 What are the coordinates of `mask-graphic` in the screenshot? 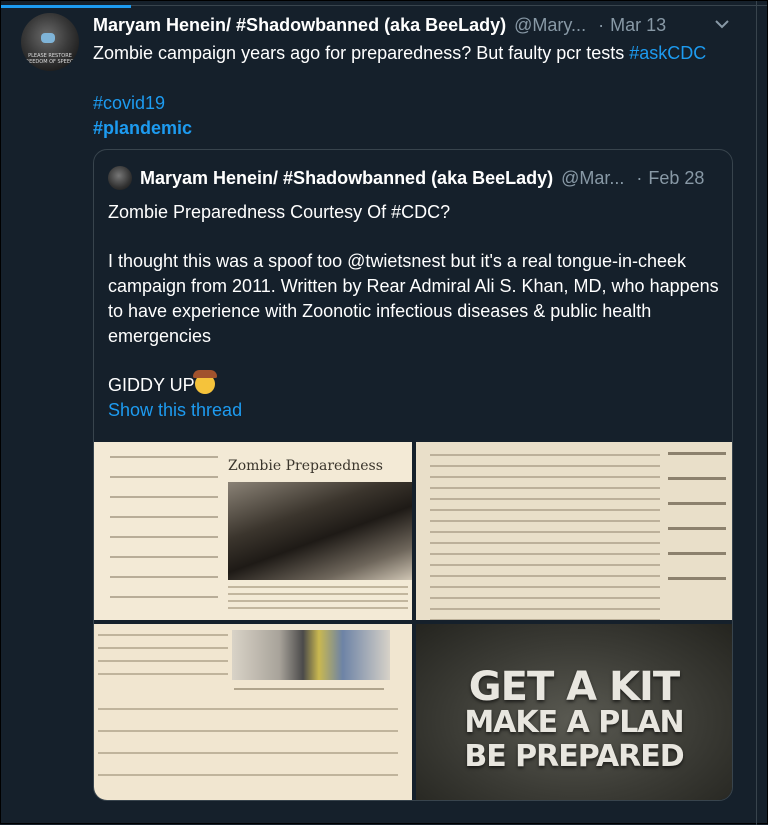 It's located at (48, 38).